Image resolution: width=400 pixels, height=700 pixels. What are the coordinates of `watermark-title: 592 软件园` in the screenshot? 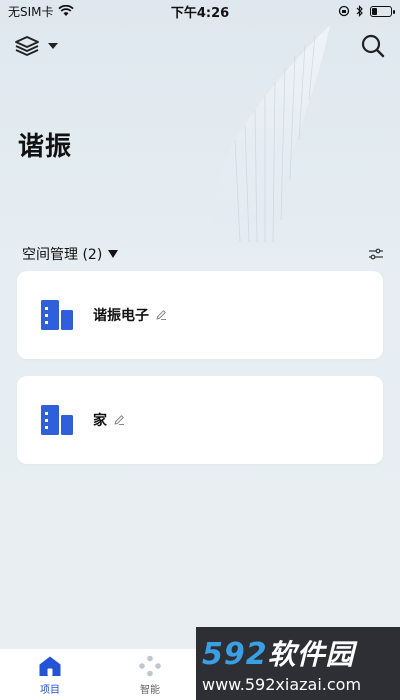 It's located at (301, 653).